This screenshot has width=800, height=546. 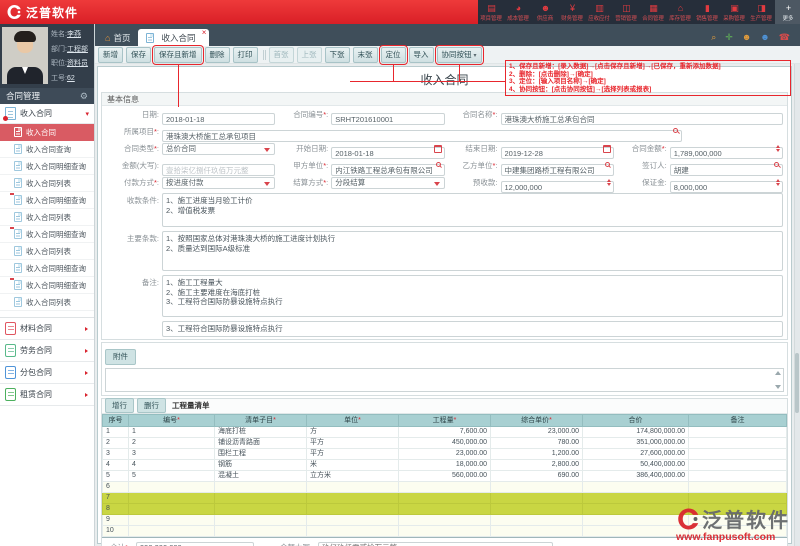 I want to click on topmenu-more: + 更多, so click(x=787, y=12).